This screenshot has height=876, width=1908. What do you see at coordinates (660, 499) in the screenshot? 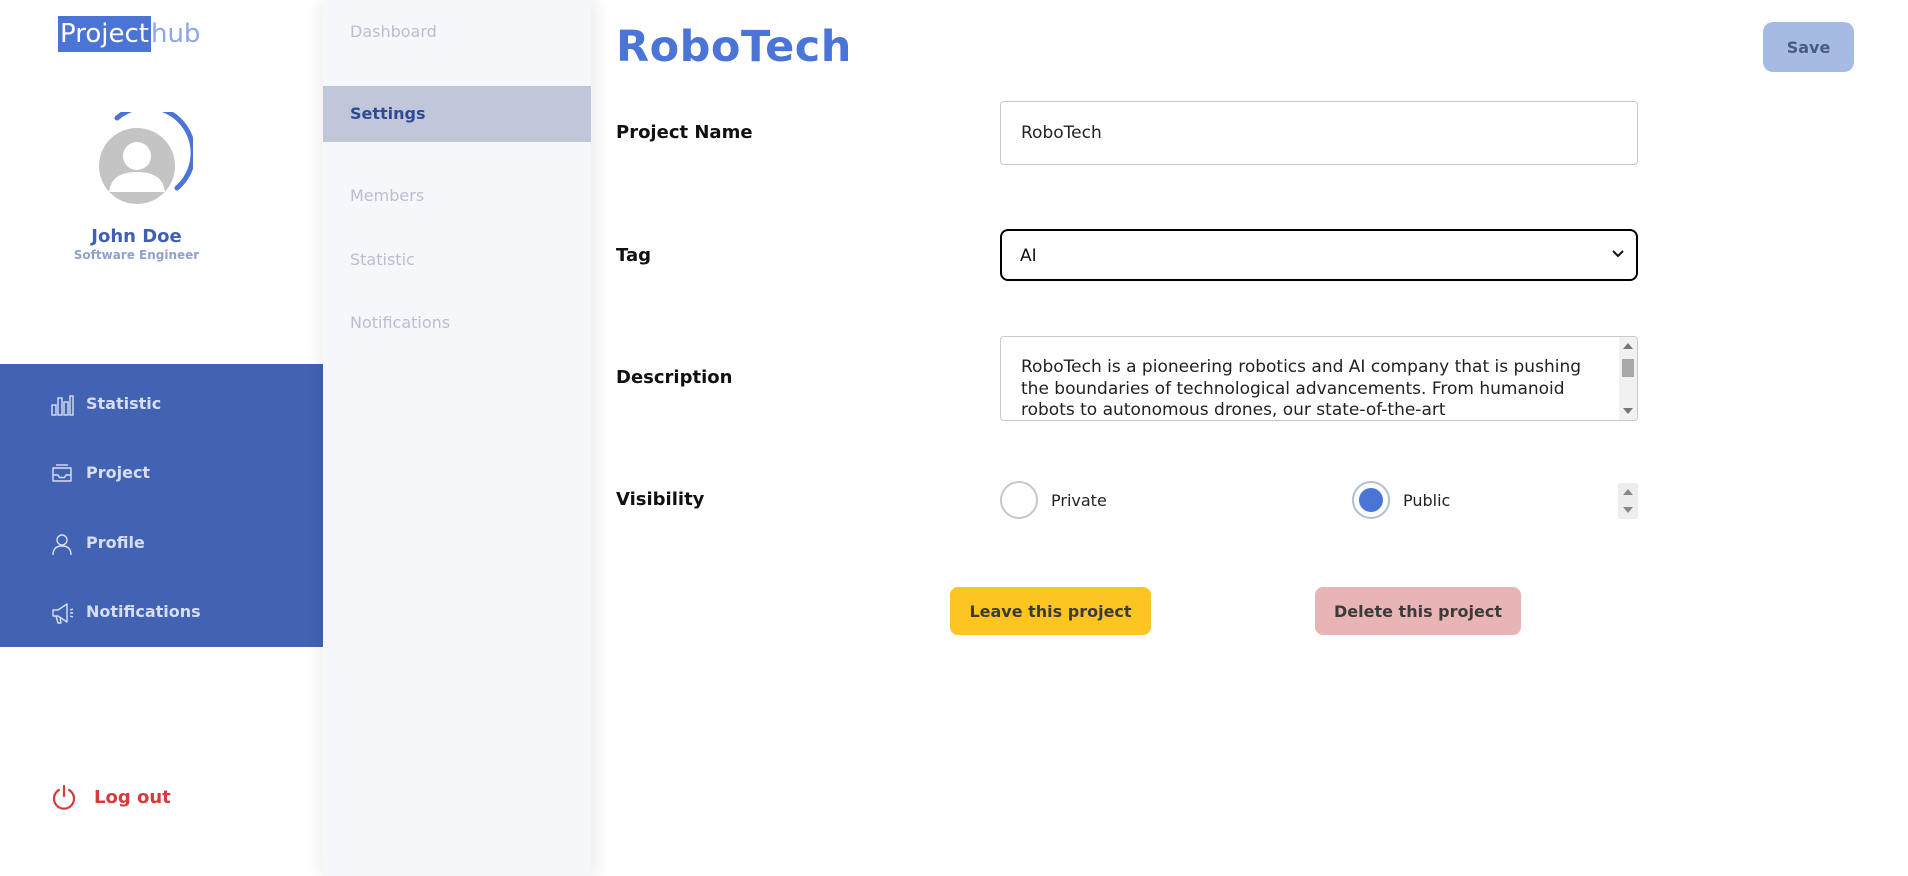
I see `visibility-label: Visibility` at bounding box center [660, 499].